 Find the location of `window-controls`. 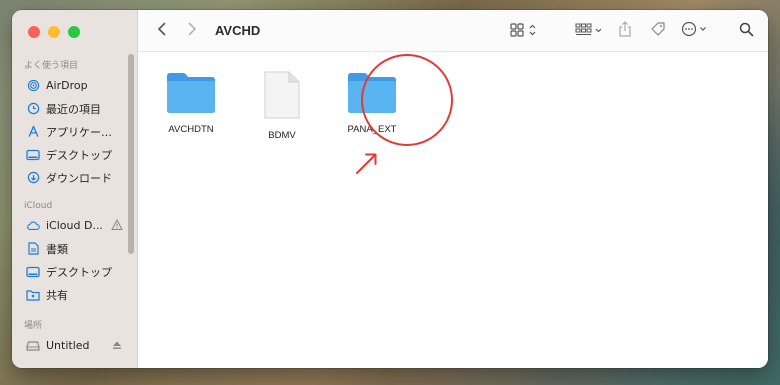

window-controls is located at coordinates (54, 32).